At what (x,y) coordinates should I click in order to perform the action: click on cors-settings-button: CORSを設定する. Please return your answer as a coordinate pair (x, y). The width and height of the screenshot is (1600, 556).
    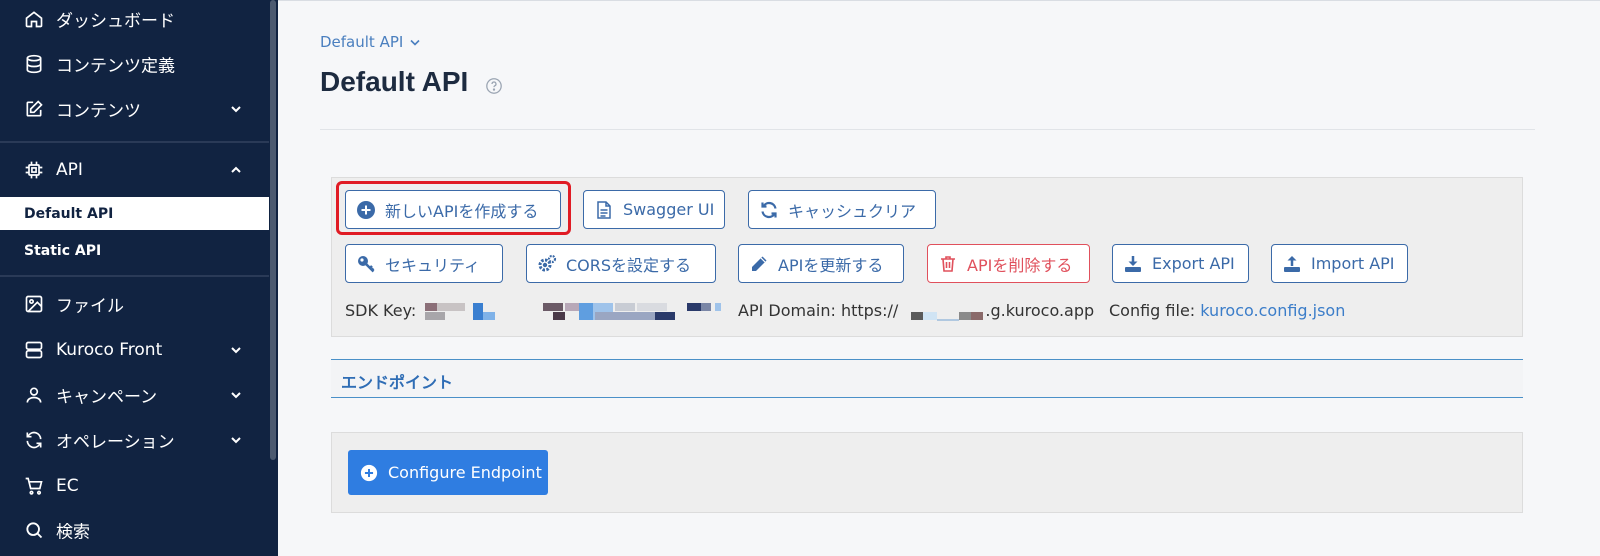
    Looking at the image, I should click on (621, 263).